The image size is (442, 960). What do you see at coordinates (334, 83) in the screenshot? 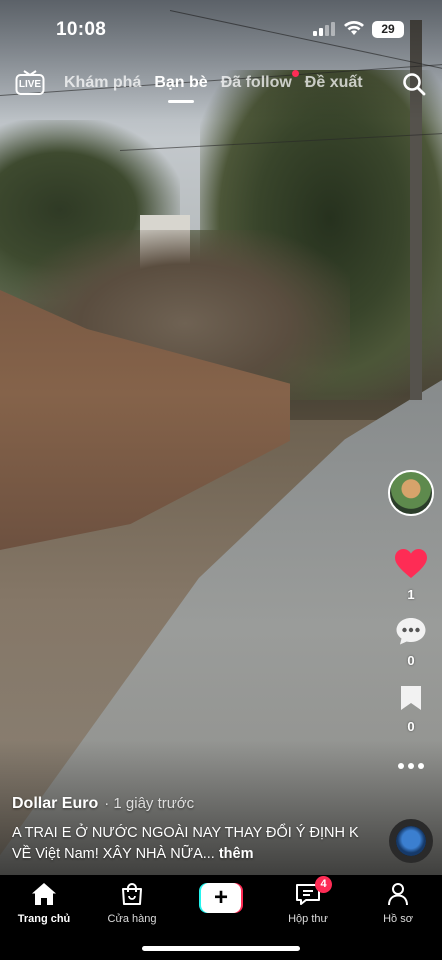
I see `tab-de-xuat: Đề xuất` at bounding box center [334, 83].